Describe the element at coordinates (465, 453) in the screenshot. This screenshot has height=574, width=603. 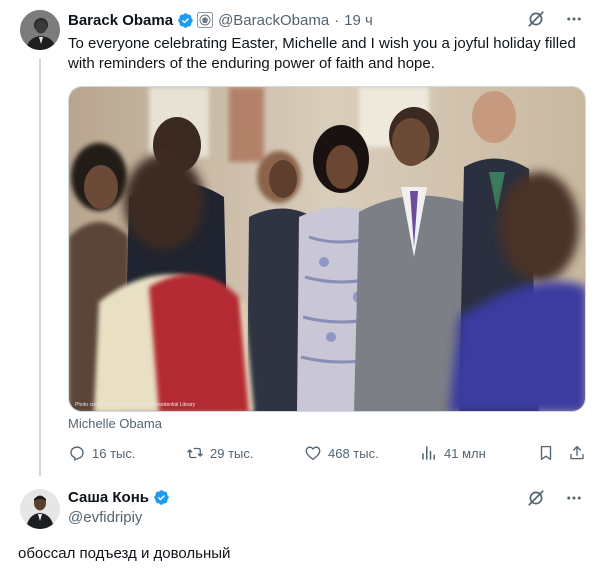
I see `views-count: 41 млн` at that location.